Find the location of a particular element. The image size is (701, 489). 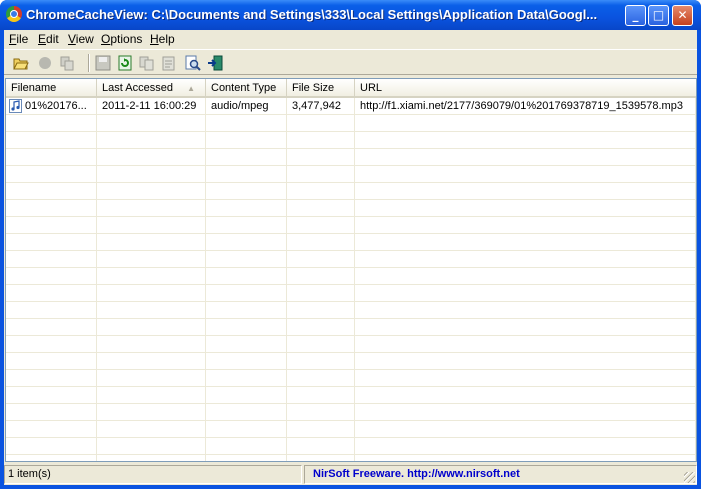

column-header-content-type: Content Type is located at coordinates (246, 88).